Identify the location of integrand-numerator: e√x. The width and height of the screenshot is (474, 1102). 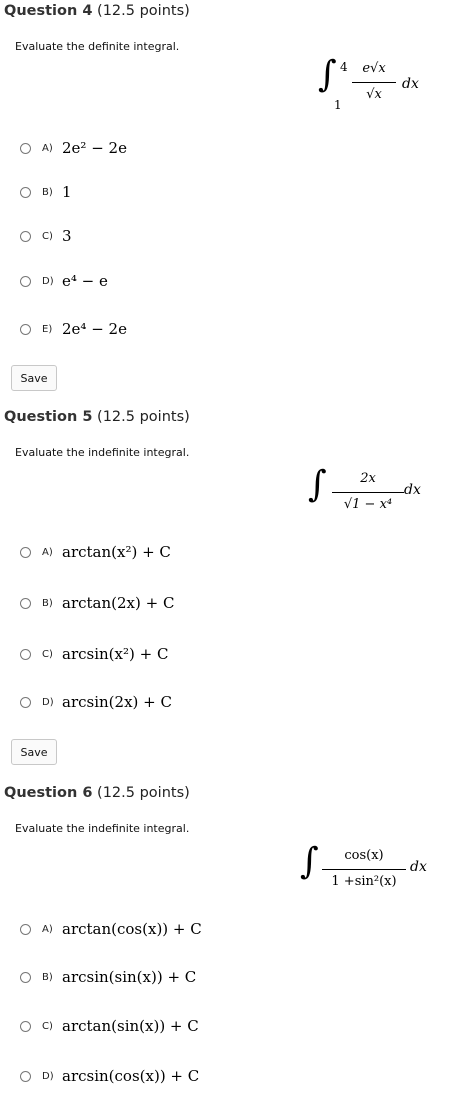
(374, 68).